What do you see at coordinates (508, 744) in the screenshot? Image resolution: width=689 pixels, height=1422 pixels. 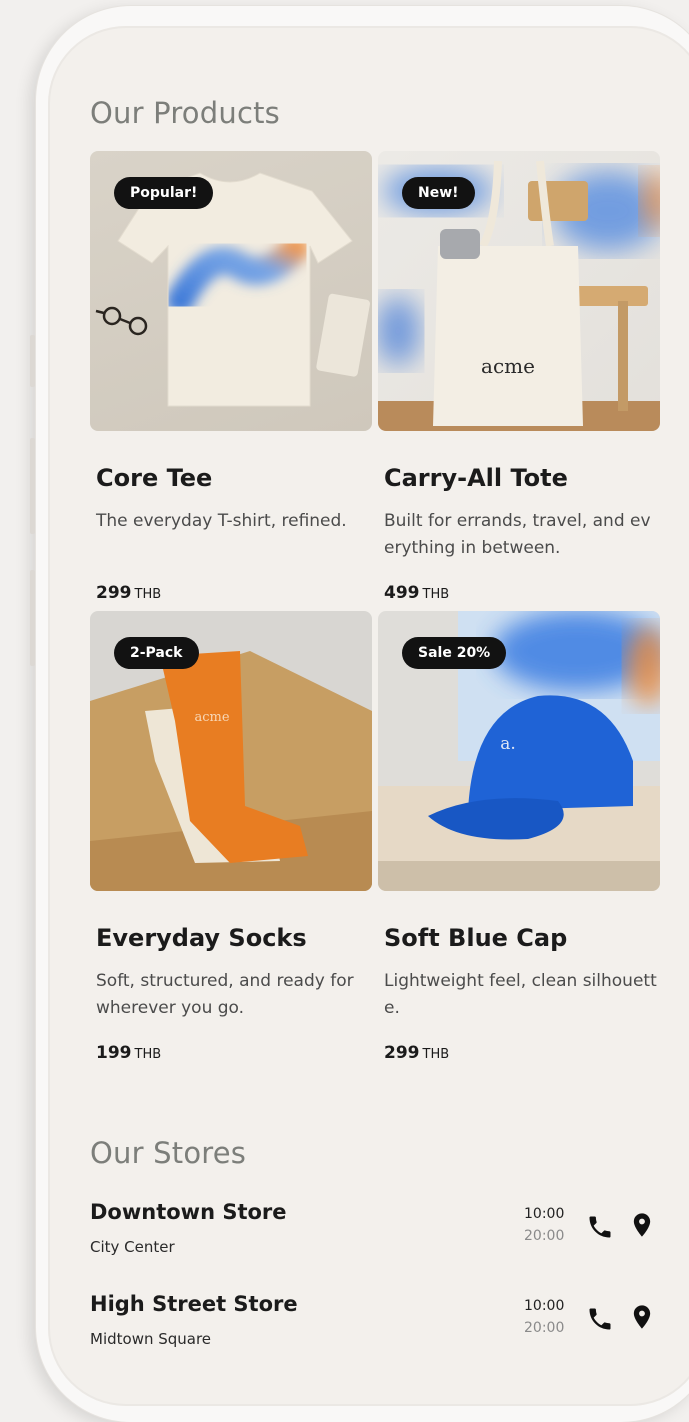 I see `cap-brand-text: a.` at bounding box center [508, 744].